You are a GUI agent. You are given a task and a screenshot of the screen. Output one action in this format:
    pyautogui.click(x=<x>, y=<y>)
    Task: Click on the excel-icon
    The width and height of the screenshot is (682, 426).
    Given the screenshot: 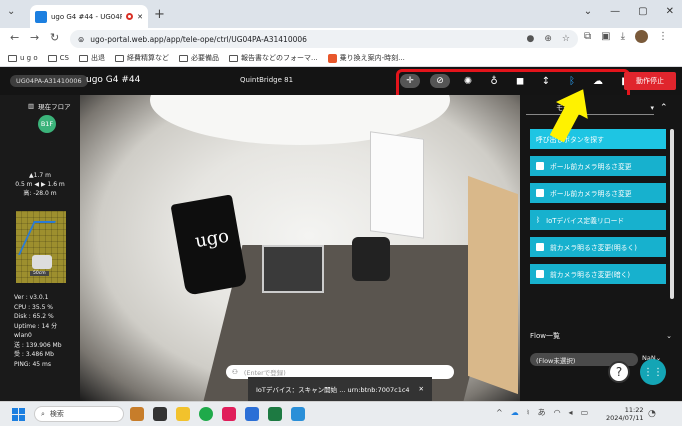 What is the action you would take?
    pyautogui.click(x=275, y=414)
    